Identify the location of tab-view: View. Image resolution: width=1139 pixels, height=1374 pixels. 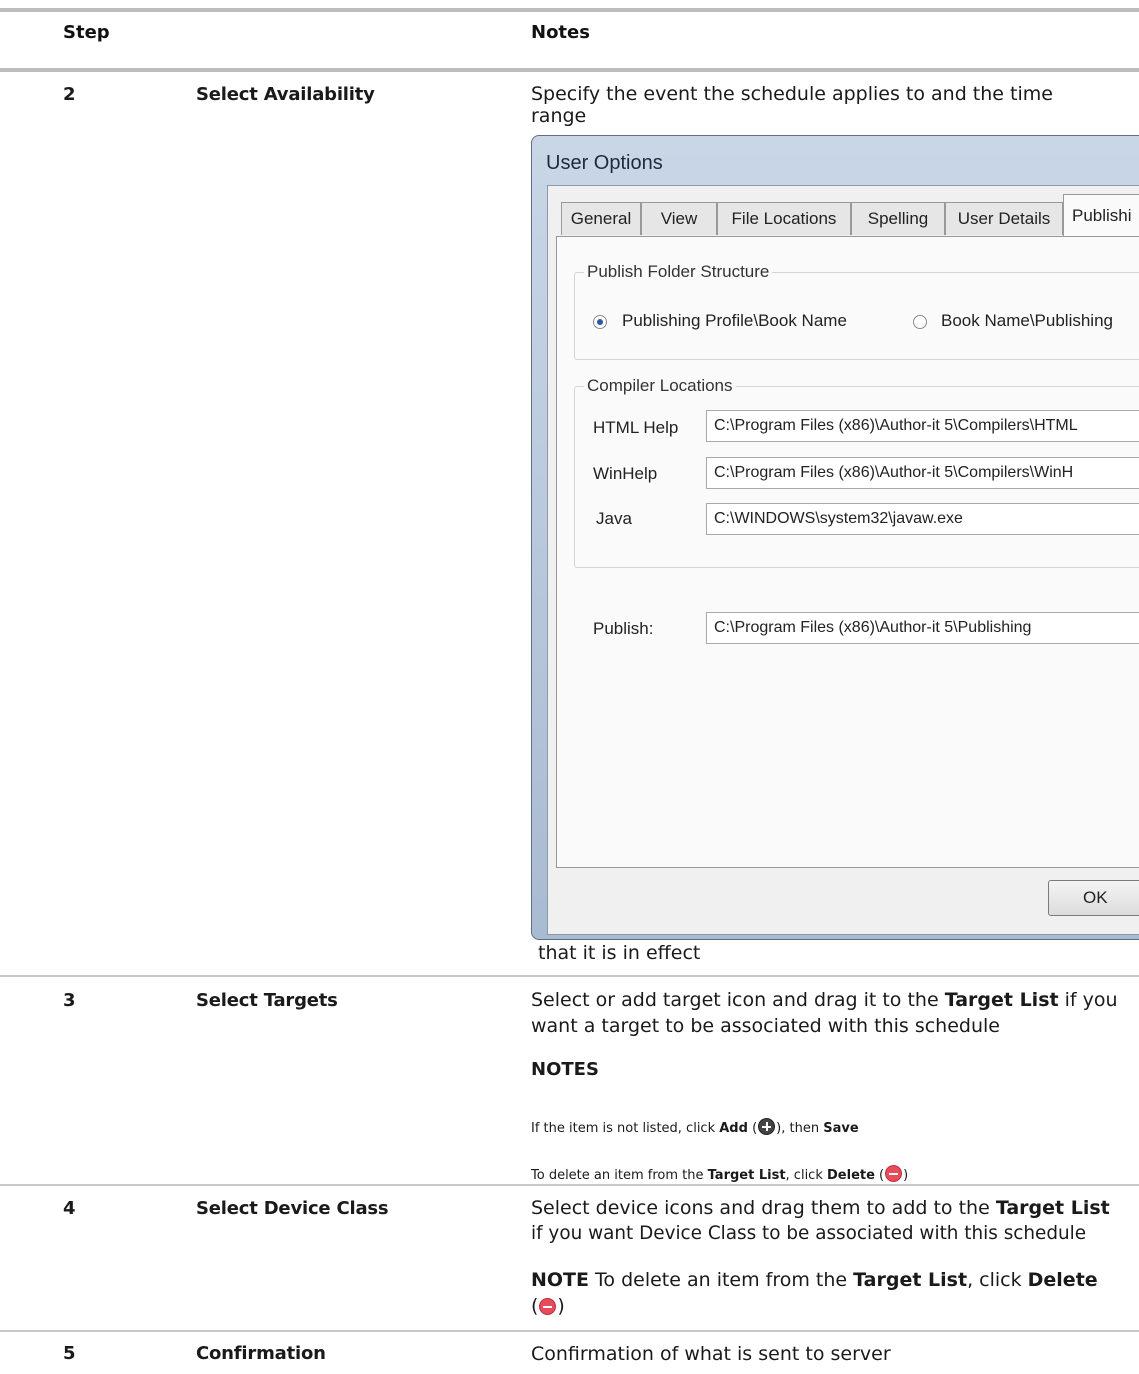
(679, 218).